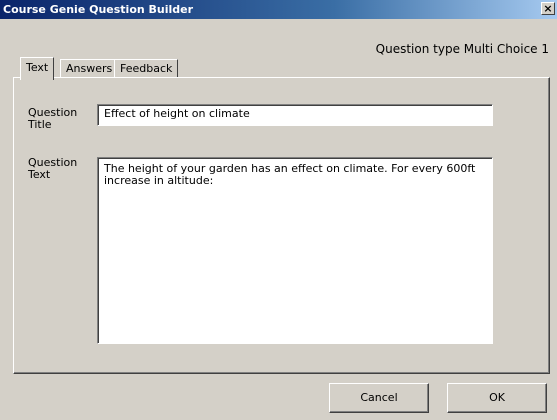 The image size is (557, 420). What do you see at coordinates (177, 113) in the screenshot?
I see `question-title-value: Effect of height on climate` at bounding box center [177, 113].